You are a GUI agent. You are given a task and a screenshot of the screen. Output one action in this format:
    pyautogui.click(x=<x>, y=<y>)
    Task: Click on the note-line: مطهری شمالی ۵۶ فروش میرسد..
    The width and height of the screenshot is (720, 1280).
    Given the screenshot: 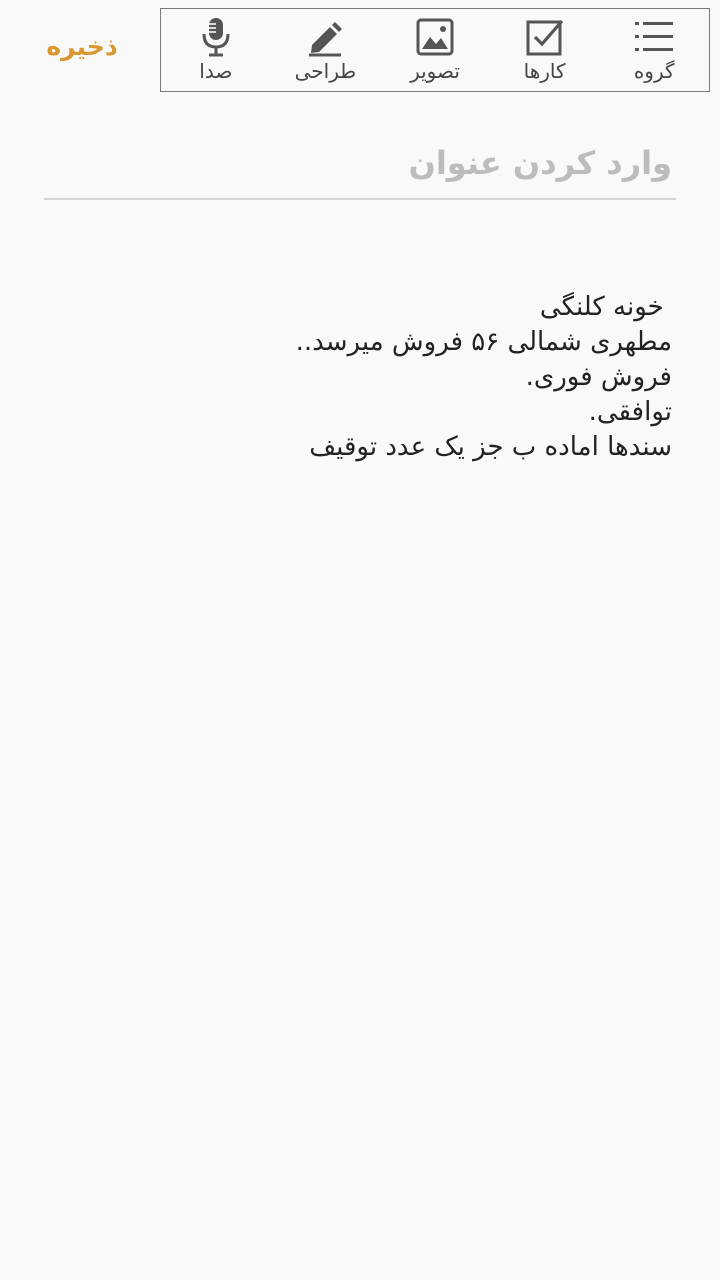 What is the action you would take?
    pyautogui.click(x=483, y=342)
    